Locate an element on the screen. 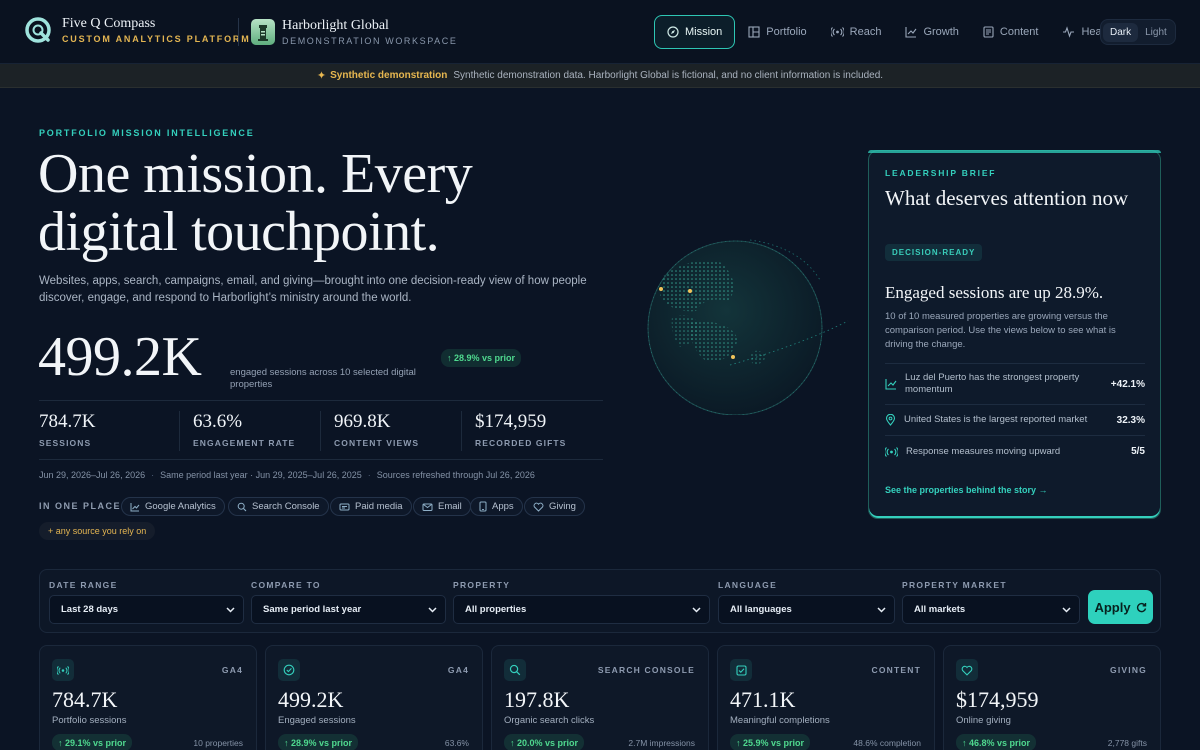  grid-icon is located at coordinates (754, 32).